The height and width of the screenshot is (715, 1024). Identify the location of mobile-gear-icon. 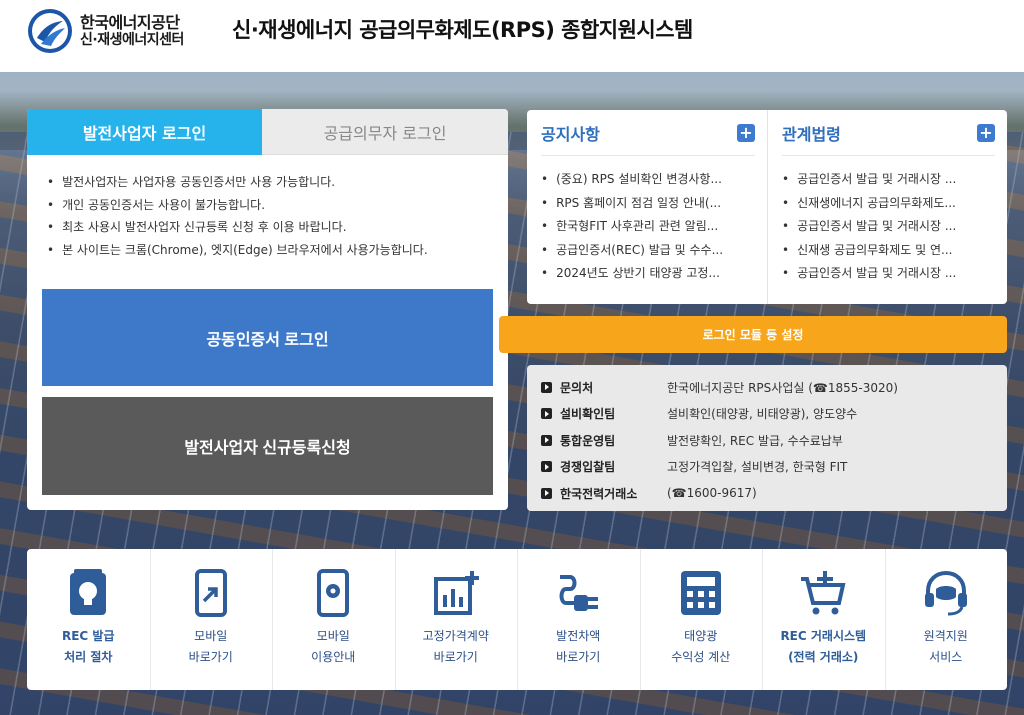
(333, 593).